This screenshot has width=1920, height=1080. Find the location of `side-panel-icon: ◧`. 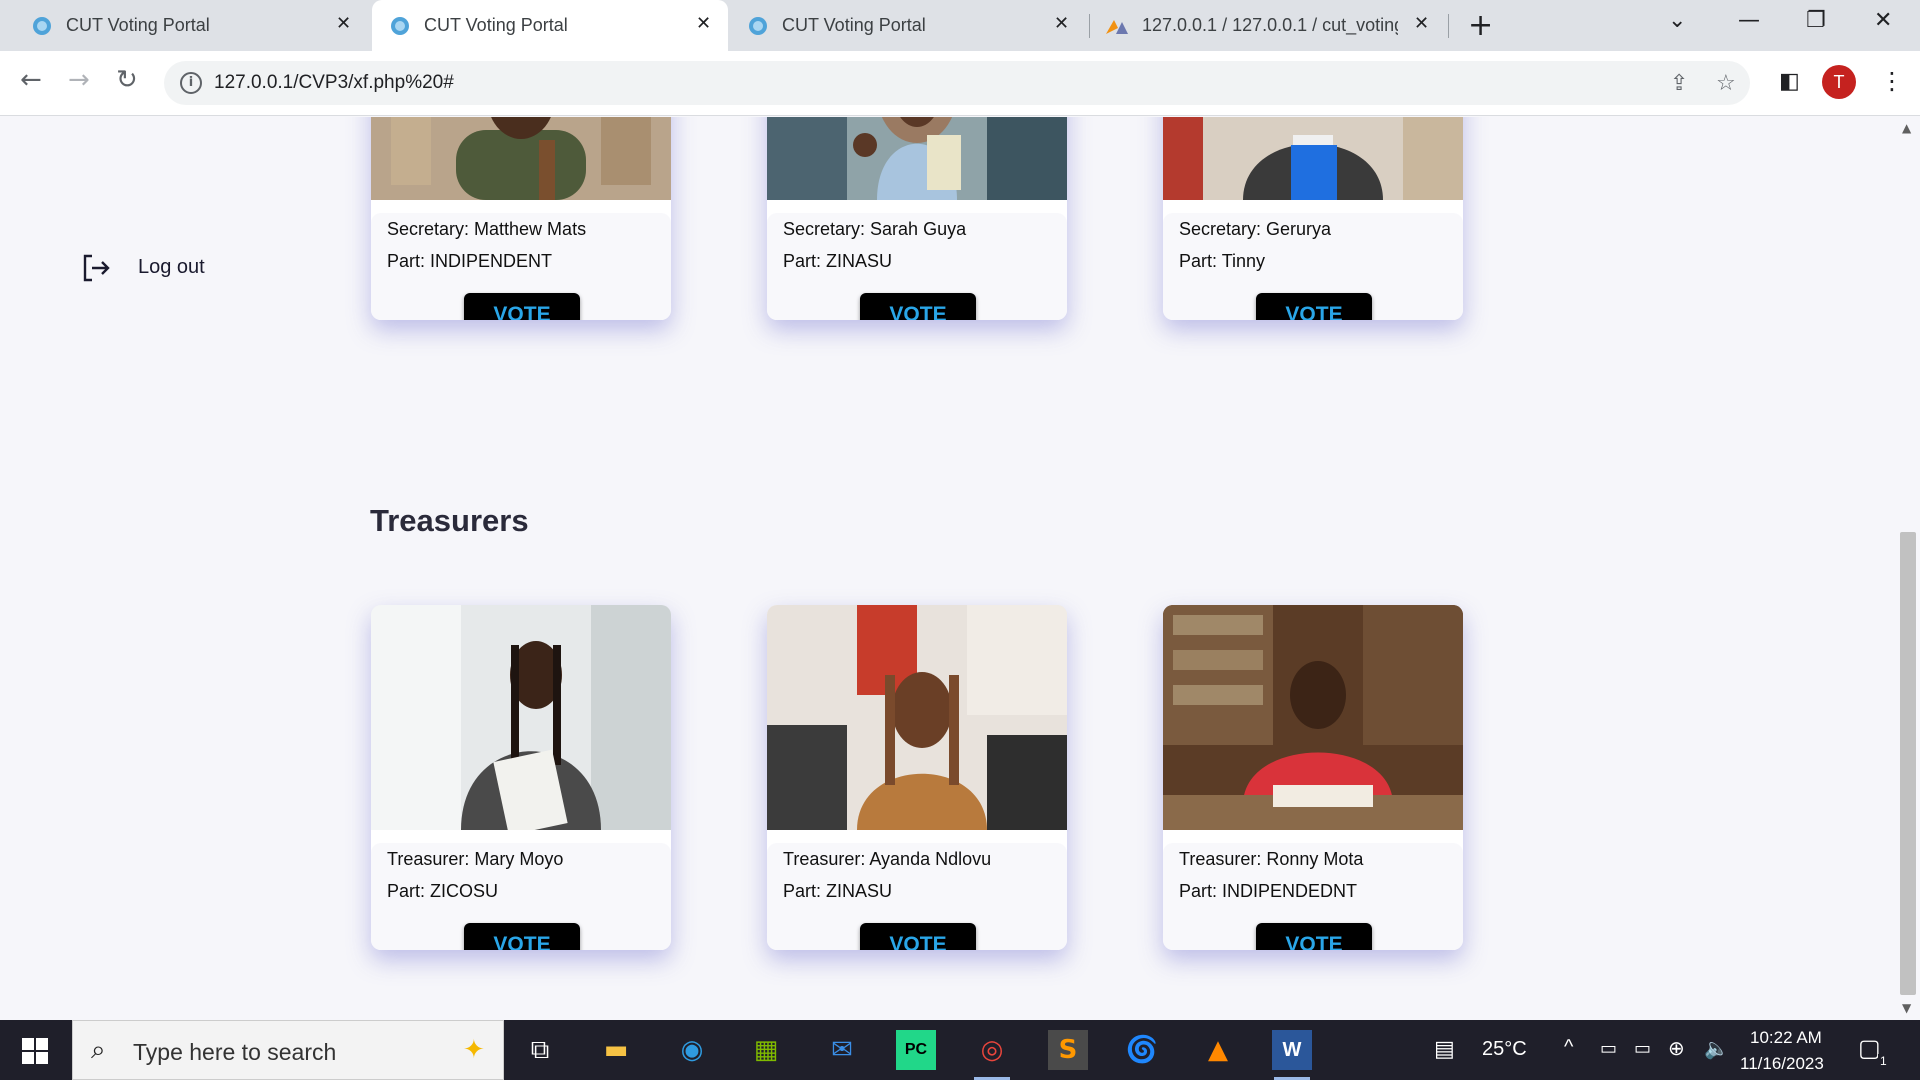

side-panel-icon: ◧ is located at coordinates (1789, 81).